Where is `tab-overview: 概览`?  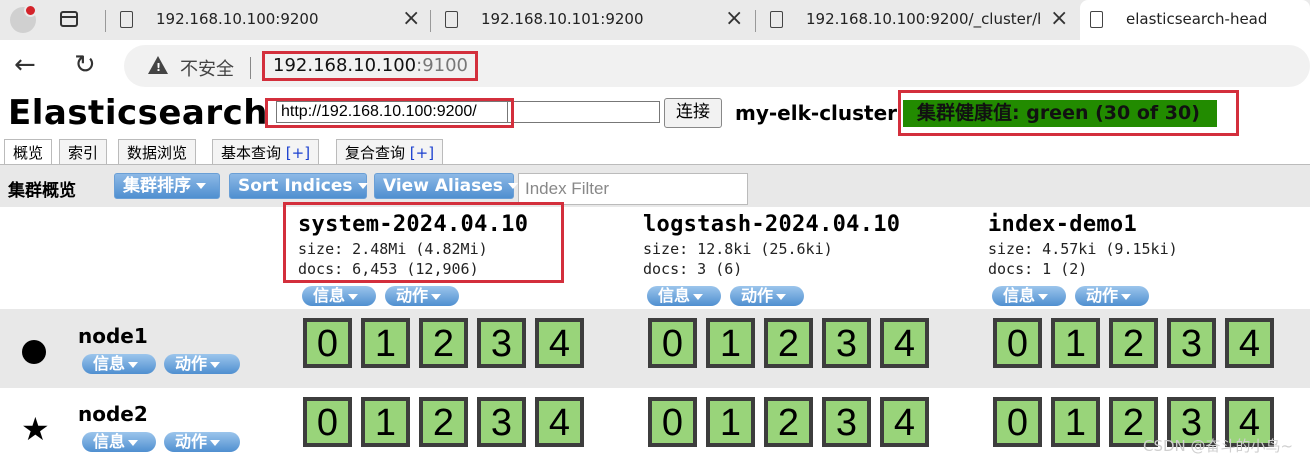
tab-overview: 概览 is located at coordinates (28, 152).